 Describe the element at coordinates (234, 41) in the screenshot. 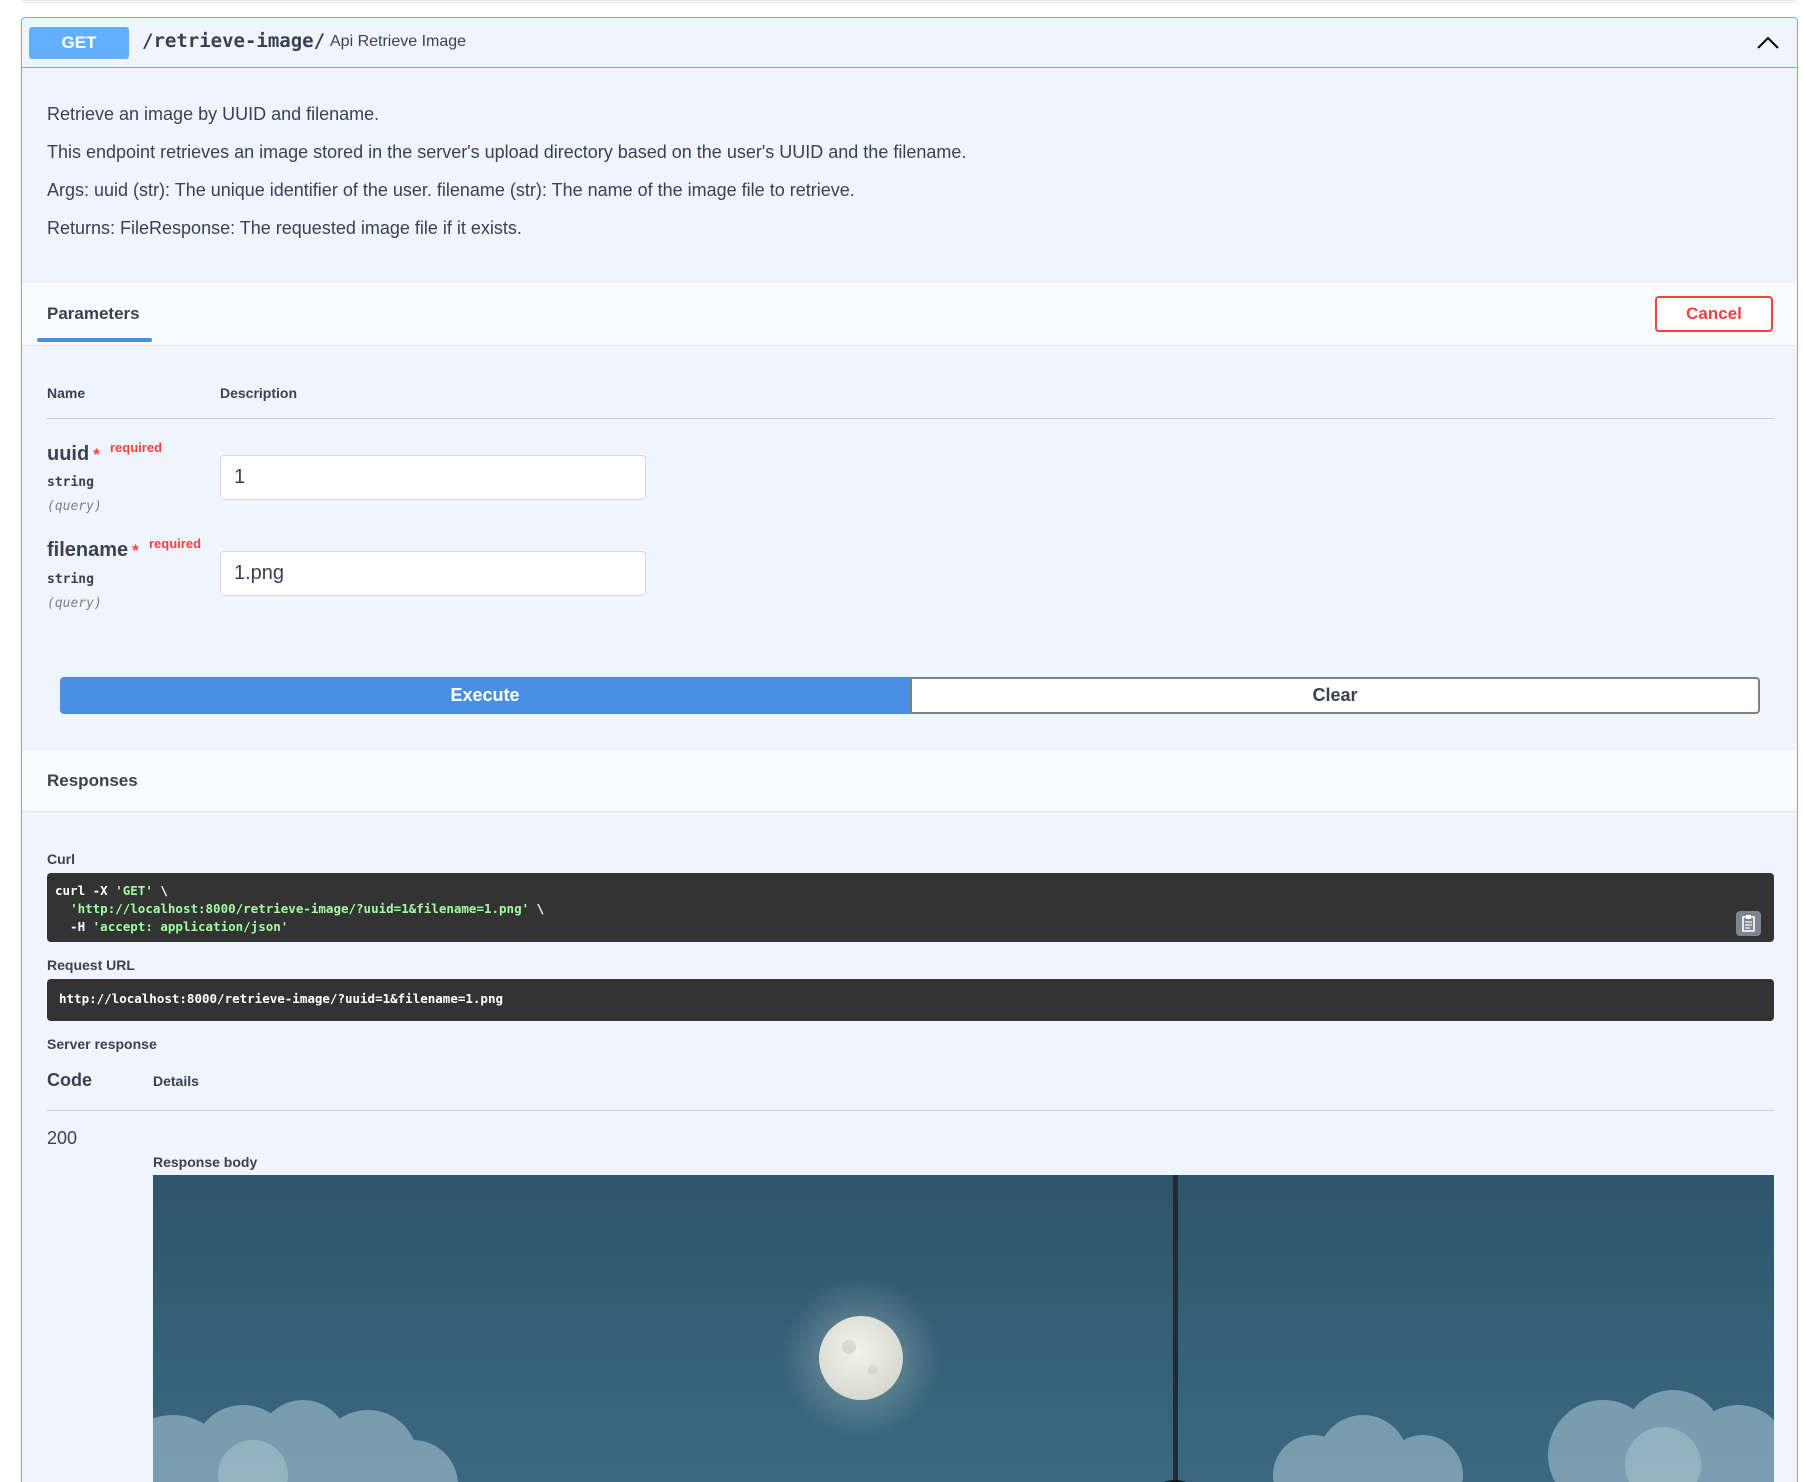

I see `operation-path: /retrieve-image/` at that location.